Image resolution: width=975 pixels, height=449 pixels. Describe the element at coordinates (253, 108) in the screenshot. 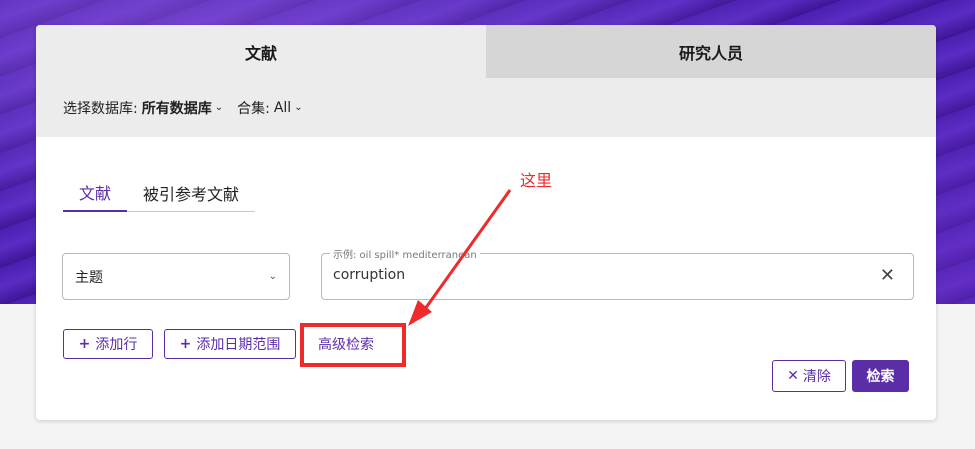

I see `collection-label: 合集:` at that location.